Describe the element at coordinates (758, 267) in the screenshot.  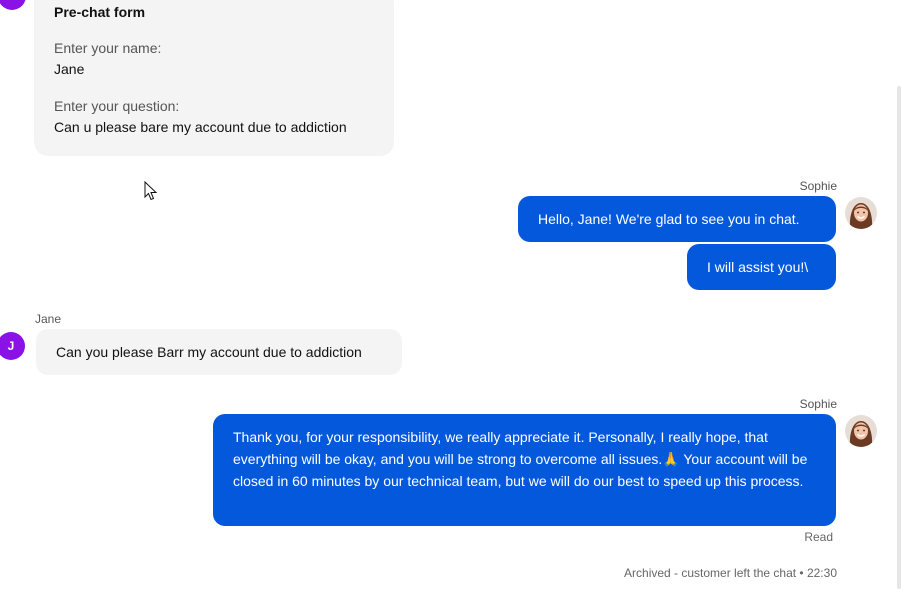
I see `message-text: I will assist you!\` at that location.